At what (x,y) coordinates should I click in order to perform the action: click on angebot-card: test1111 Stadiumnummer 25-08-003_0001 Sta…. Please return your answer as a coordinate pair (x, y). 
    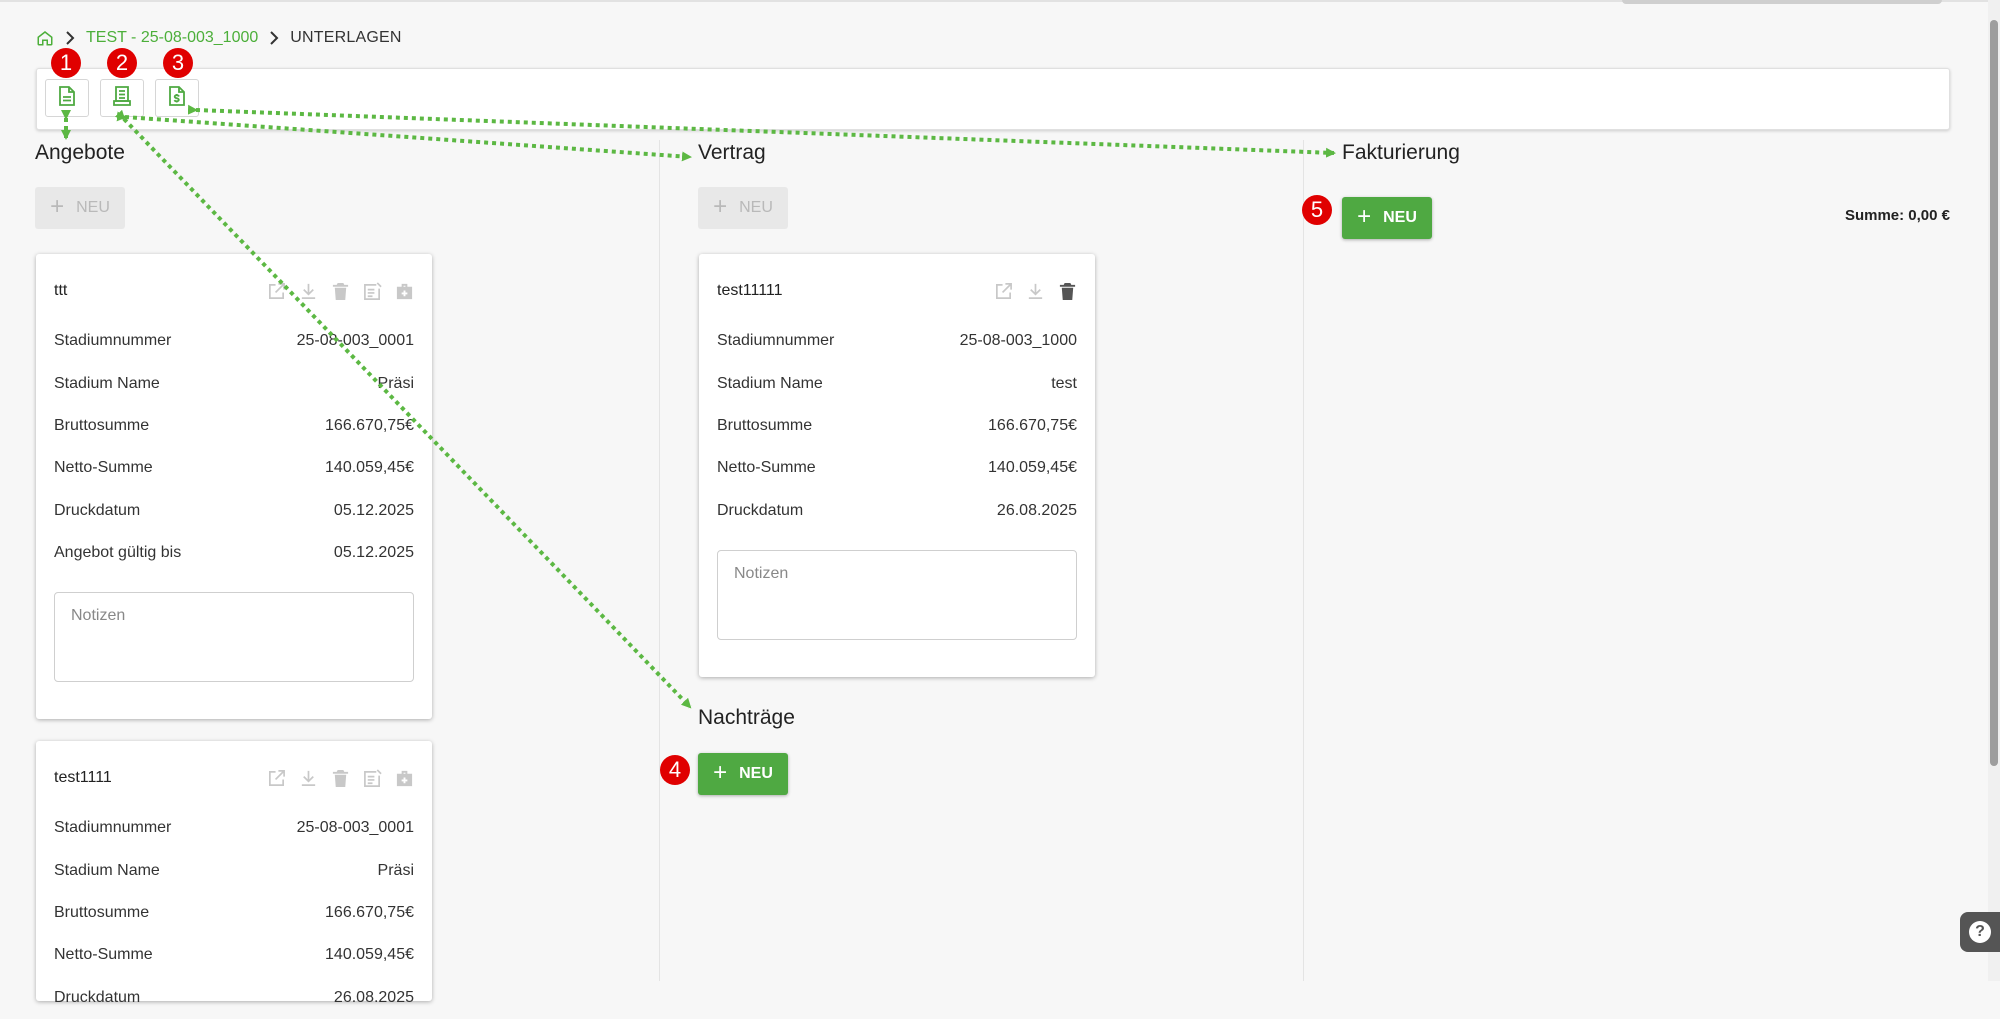
    Looking at the image, I should click on (234, 873).